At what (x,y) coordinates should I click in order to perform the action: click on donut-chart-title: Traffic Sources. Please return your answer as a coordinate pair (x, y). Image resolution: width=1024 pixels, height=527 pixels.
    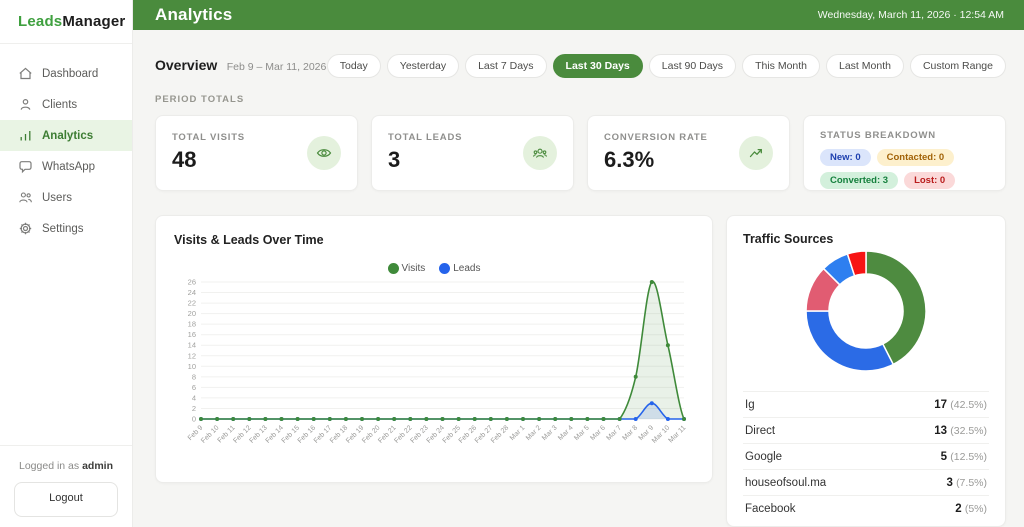
    Looking at the image, I should click on (788, 239).